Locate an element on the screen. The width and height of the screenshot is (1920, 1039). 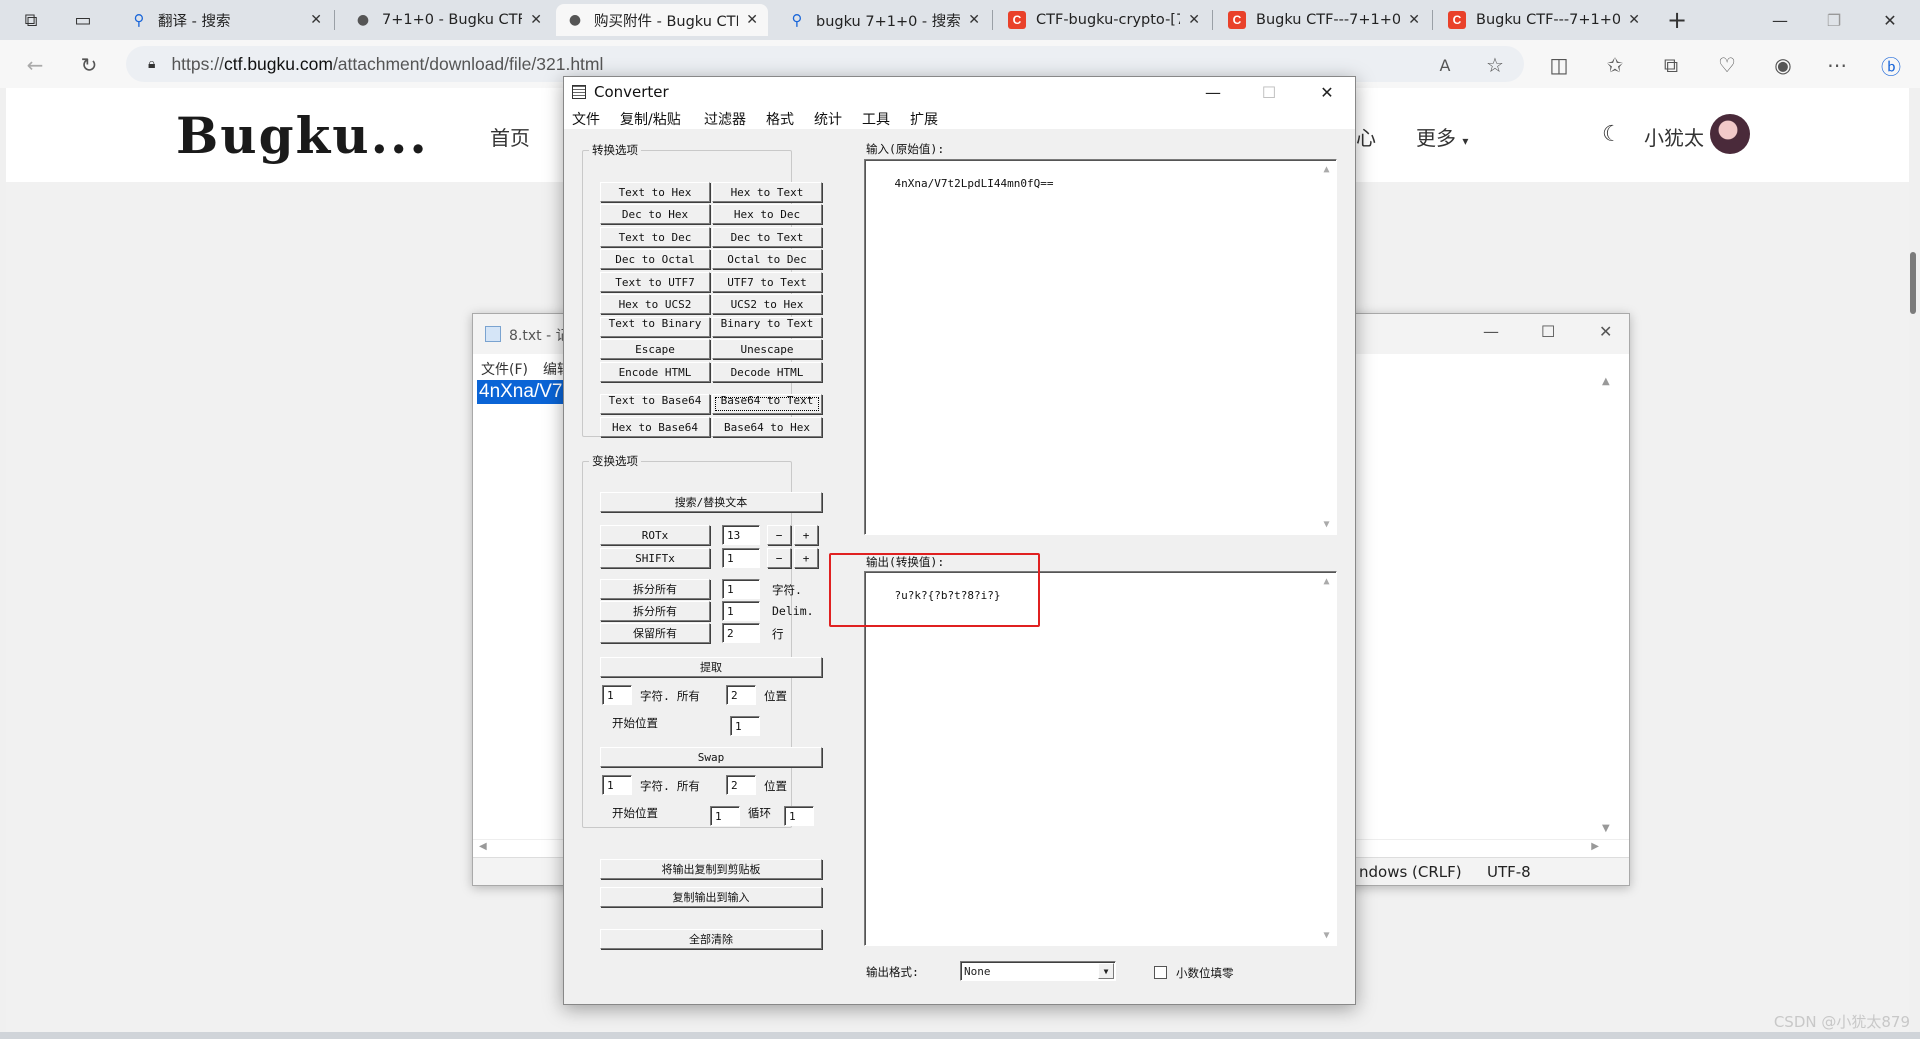
output-format-select: None ▼ is located at coordinates (1038, 971).